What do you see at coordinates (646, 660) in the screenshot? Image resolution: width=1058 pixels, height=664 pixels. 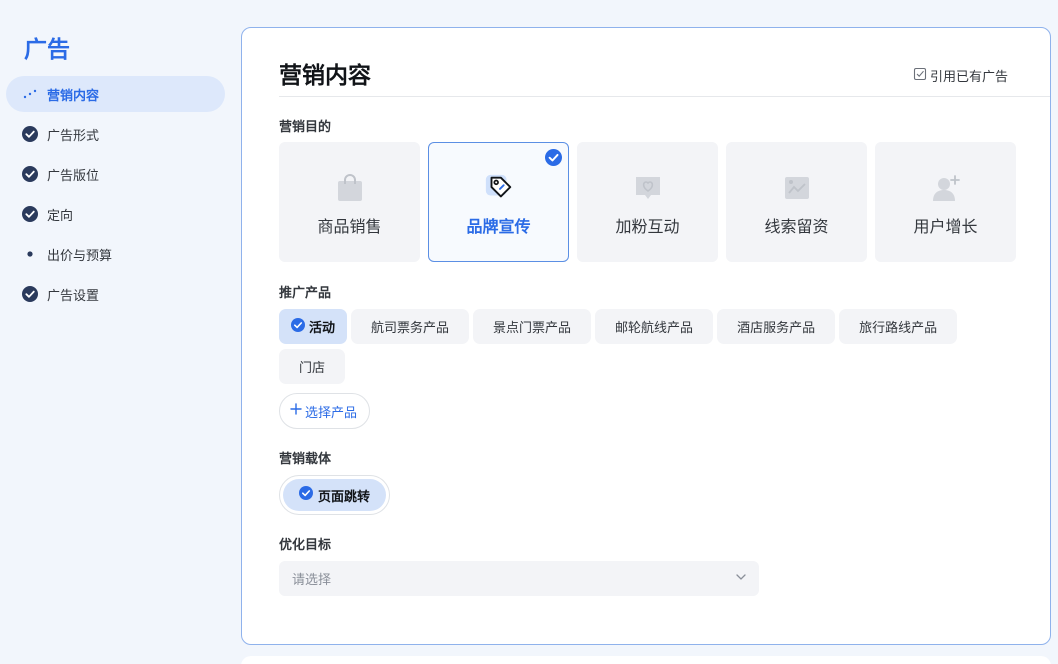 I see `next-section-card` at bounding box center [646, 660].